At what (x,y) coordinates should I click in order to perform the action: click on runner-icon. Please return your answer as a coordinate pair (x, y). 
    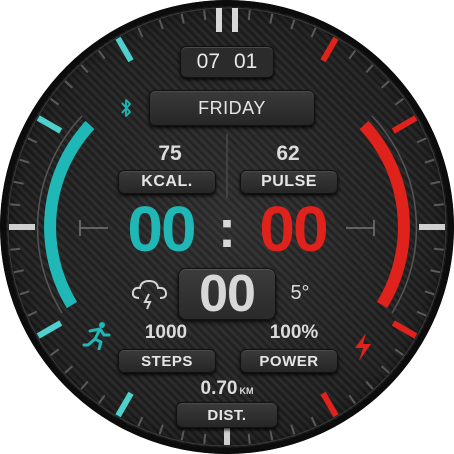
    Looking at the image, I should click on (96, 336).